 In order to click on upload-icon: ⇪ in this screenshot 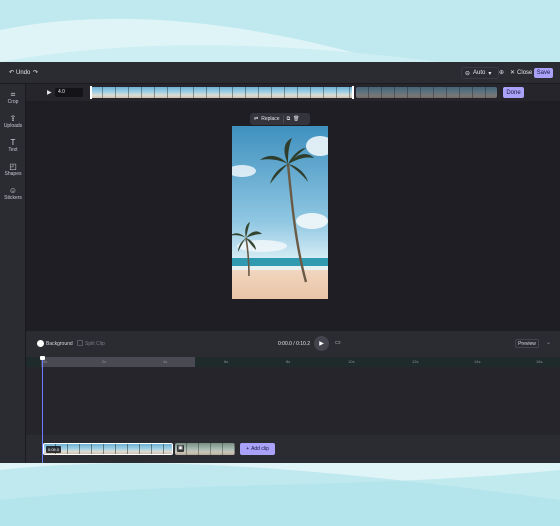, I will do `click(13, 118)`.